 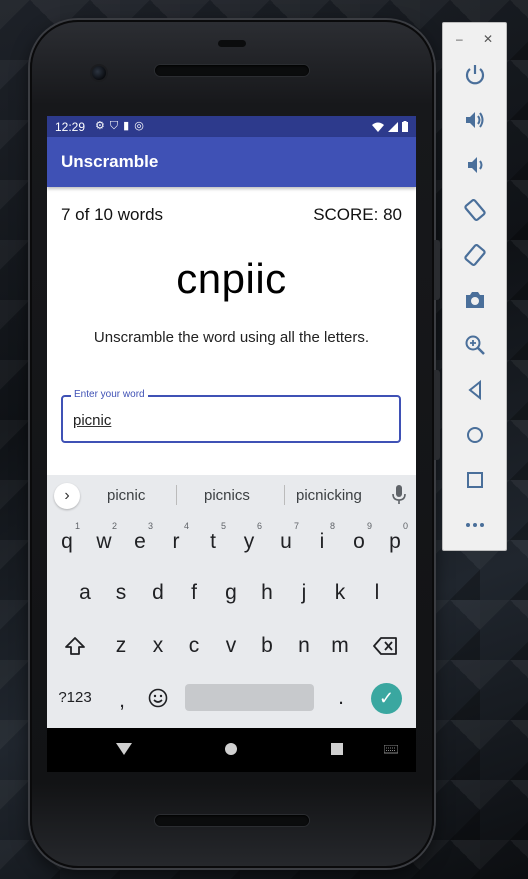 I want to click on shield-icon: ⛉, so click(x=114, y=126).